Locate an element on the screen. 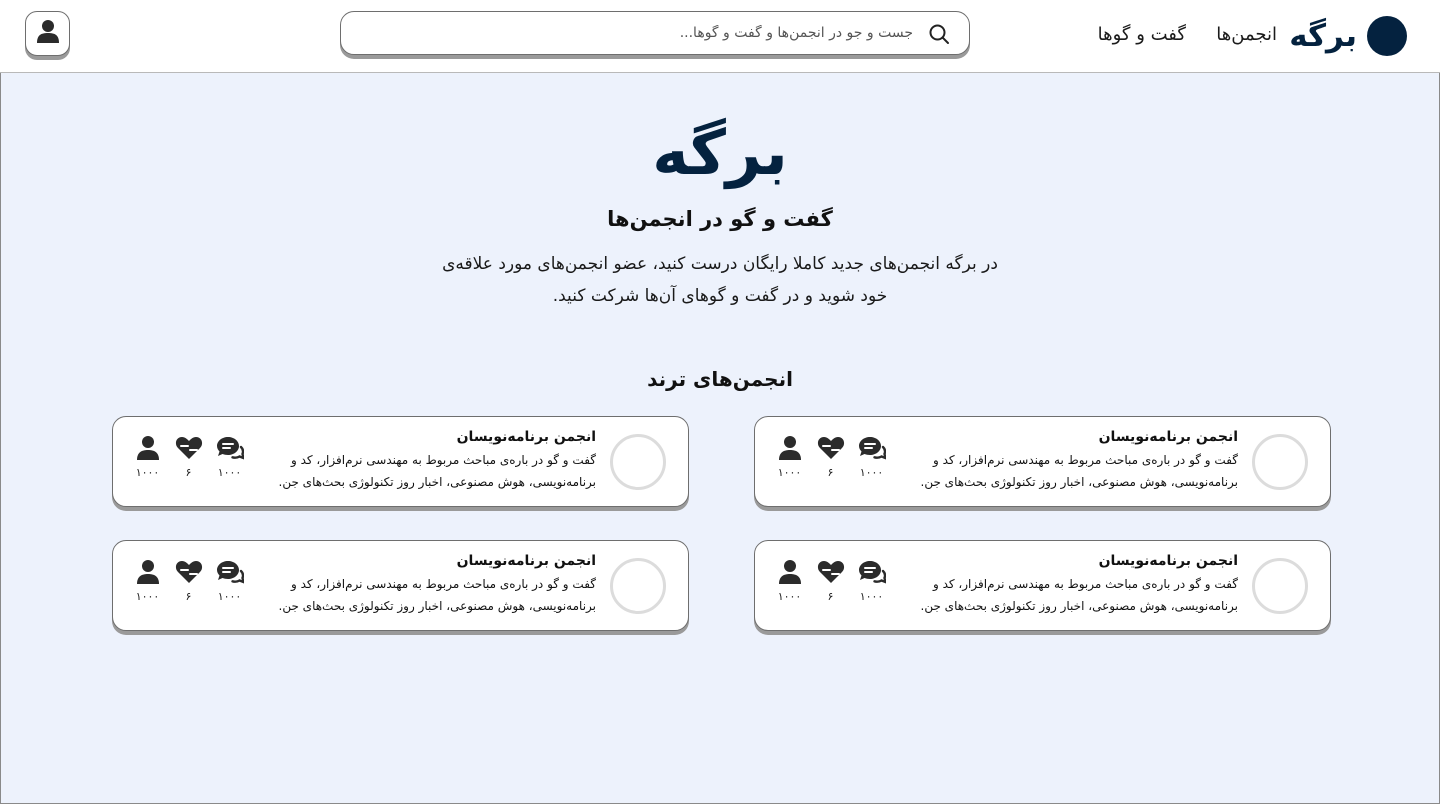  nav-communities-link: انجمن‌ها is located at coordinates (1246, 35).